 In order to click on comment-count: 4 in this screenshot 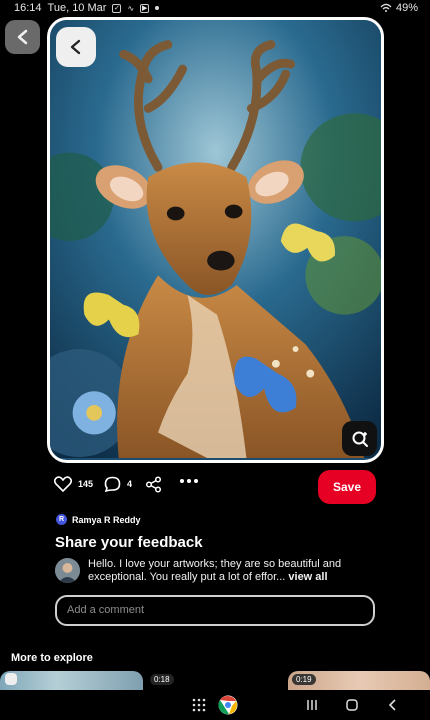, I will do `click(130, 484)`.